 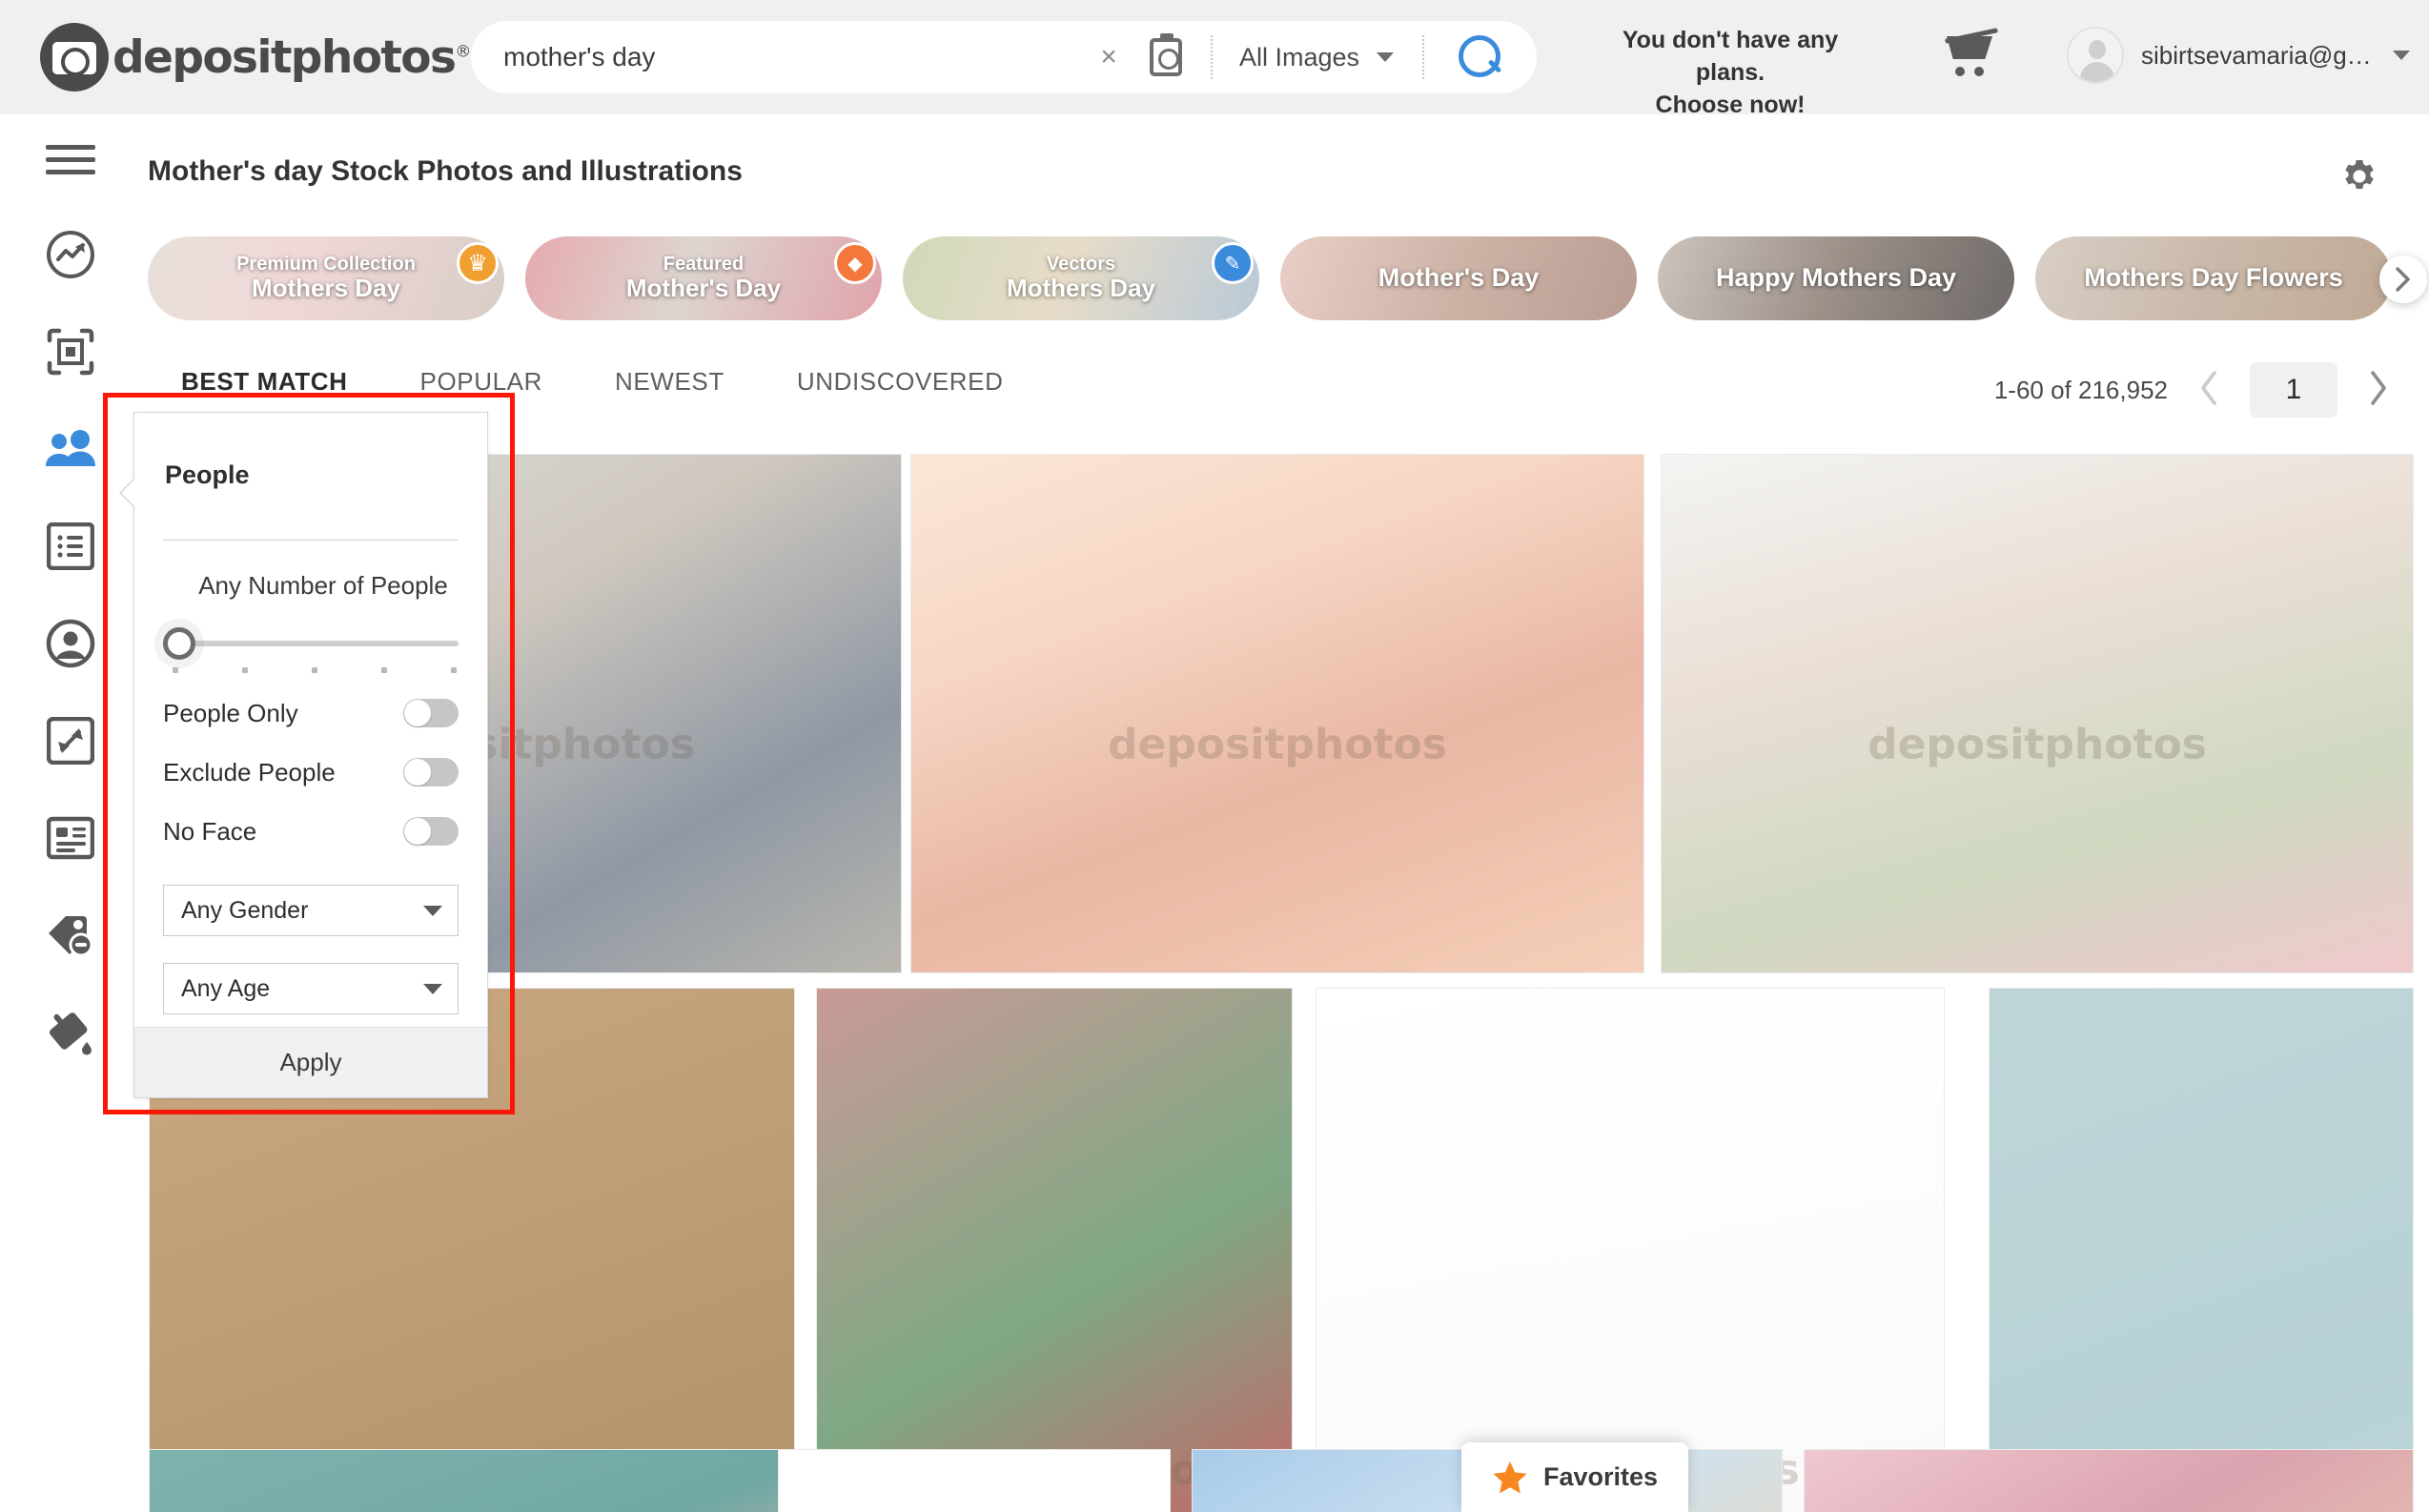 What do you see at coordinates (1233, 263) in the screenshot?
I see `pen-icon: ✎` at bounding box center [1233, 263].